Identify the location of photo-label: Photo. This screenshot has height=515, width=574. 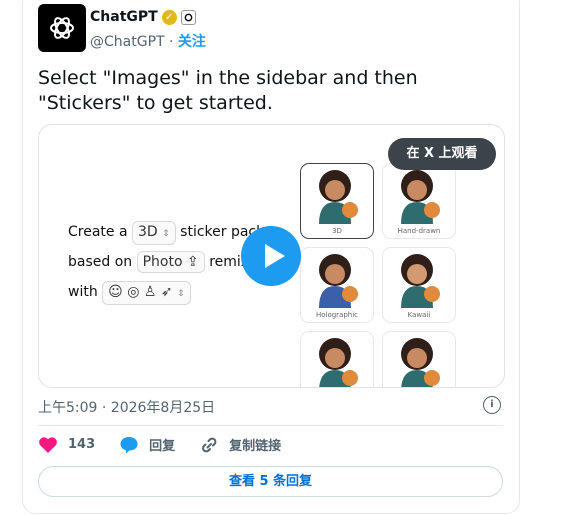
(162, 262).